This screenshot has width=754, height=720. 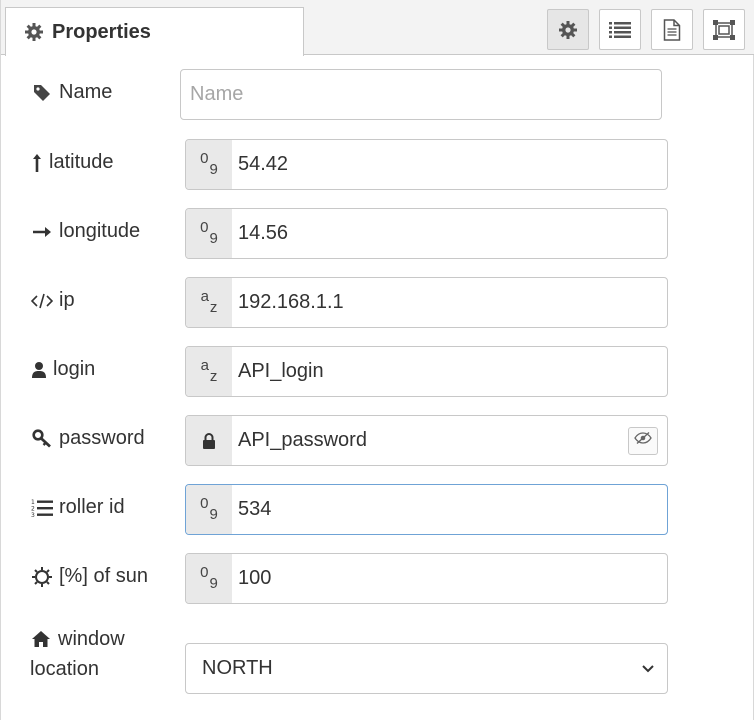 What do you see at coordinates (449, 302) in the screenshot?
I see `ip-value: 192.168.1.1` at bounding box center [449, 302].